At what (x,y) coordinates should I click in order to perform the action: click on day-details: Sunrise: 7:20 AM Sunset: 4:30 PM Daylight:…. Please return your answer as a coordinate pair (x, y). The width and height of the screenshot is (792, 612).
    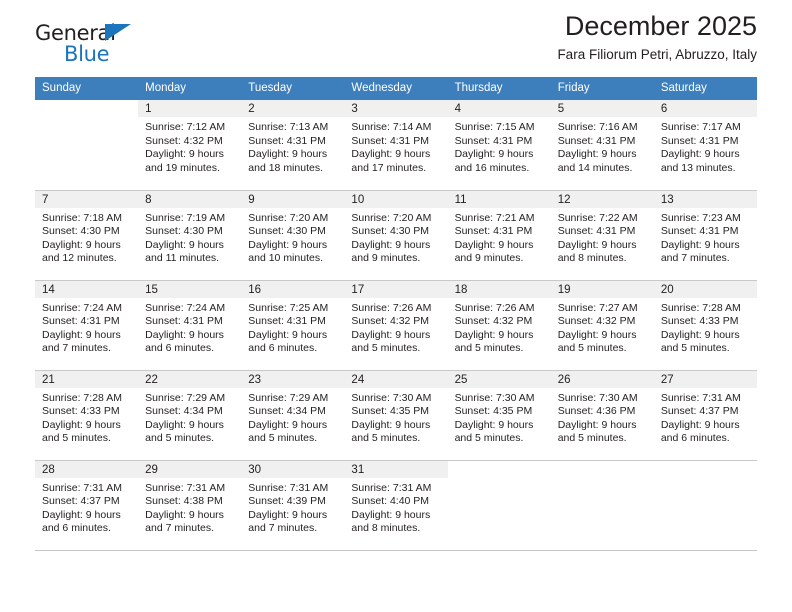
    Looking at the image, I should click on (395, 237).